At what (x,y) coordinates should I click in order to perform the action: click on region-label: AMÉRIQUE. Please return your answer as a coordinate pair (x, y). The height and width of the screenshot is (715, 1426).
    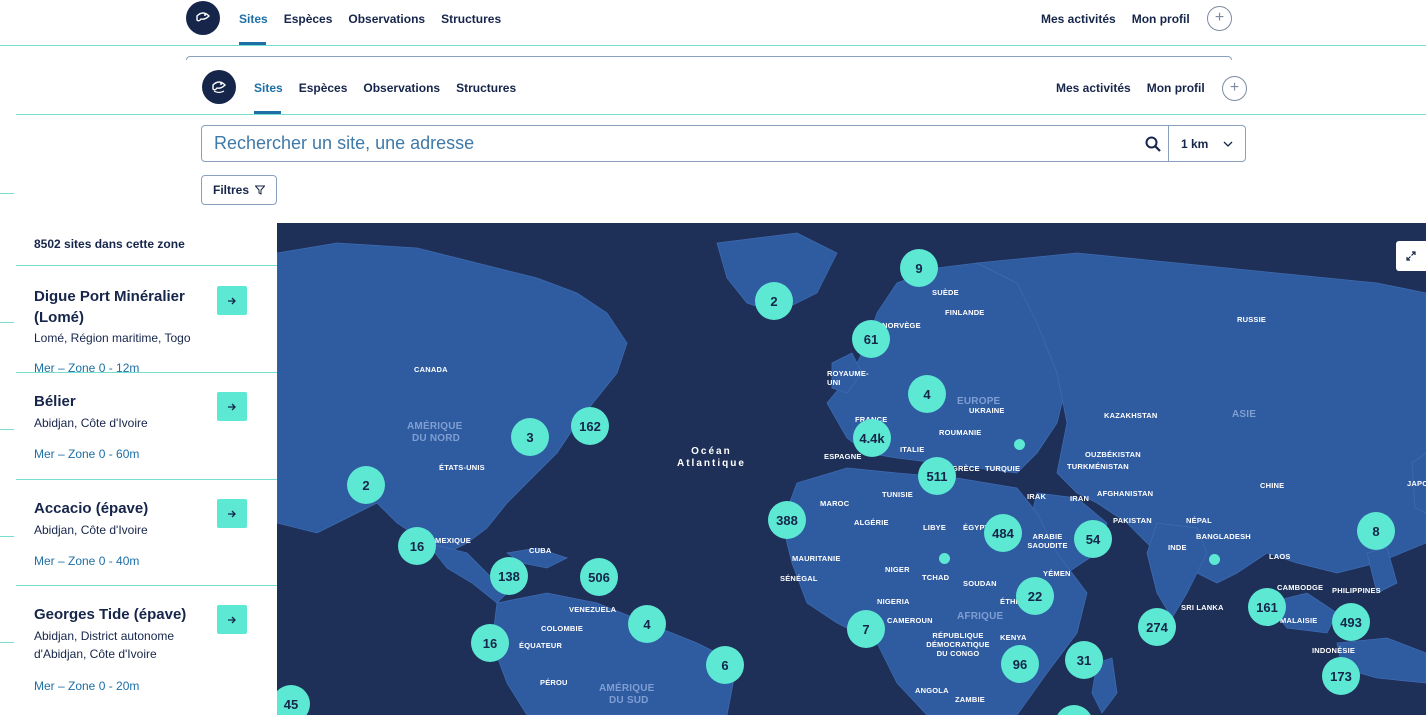
    Looking at the image, I should click on (627, 688).